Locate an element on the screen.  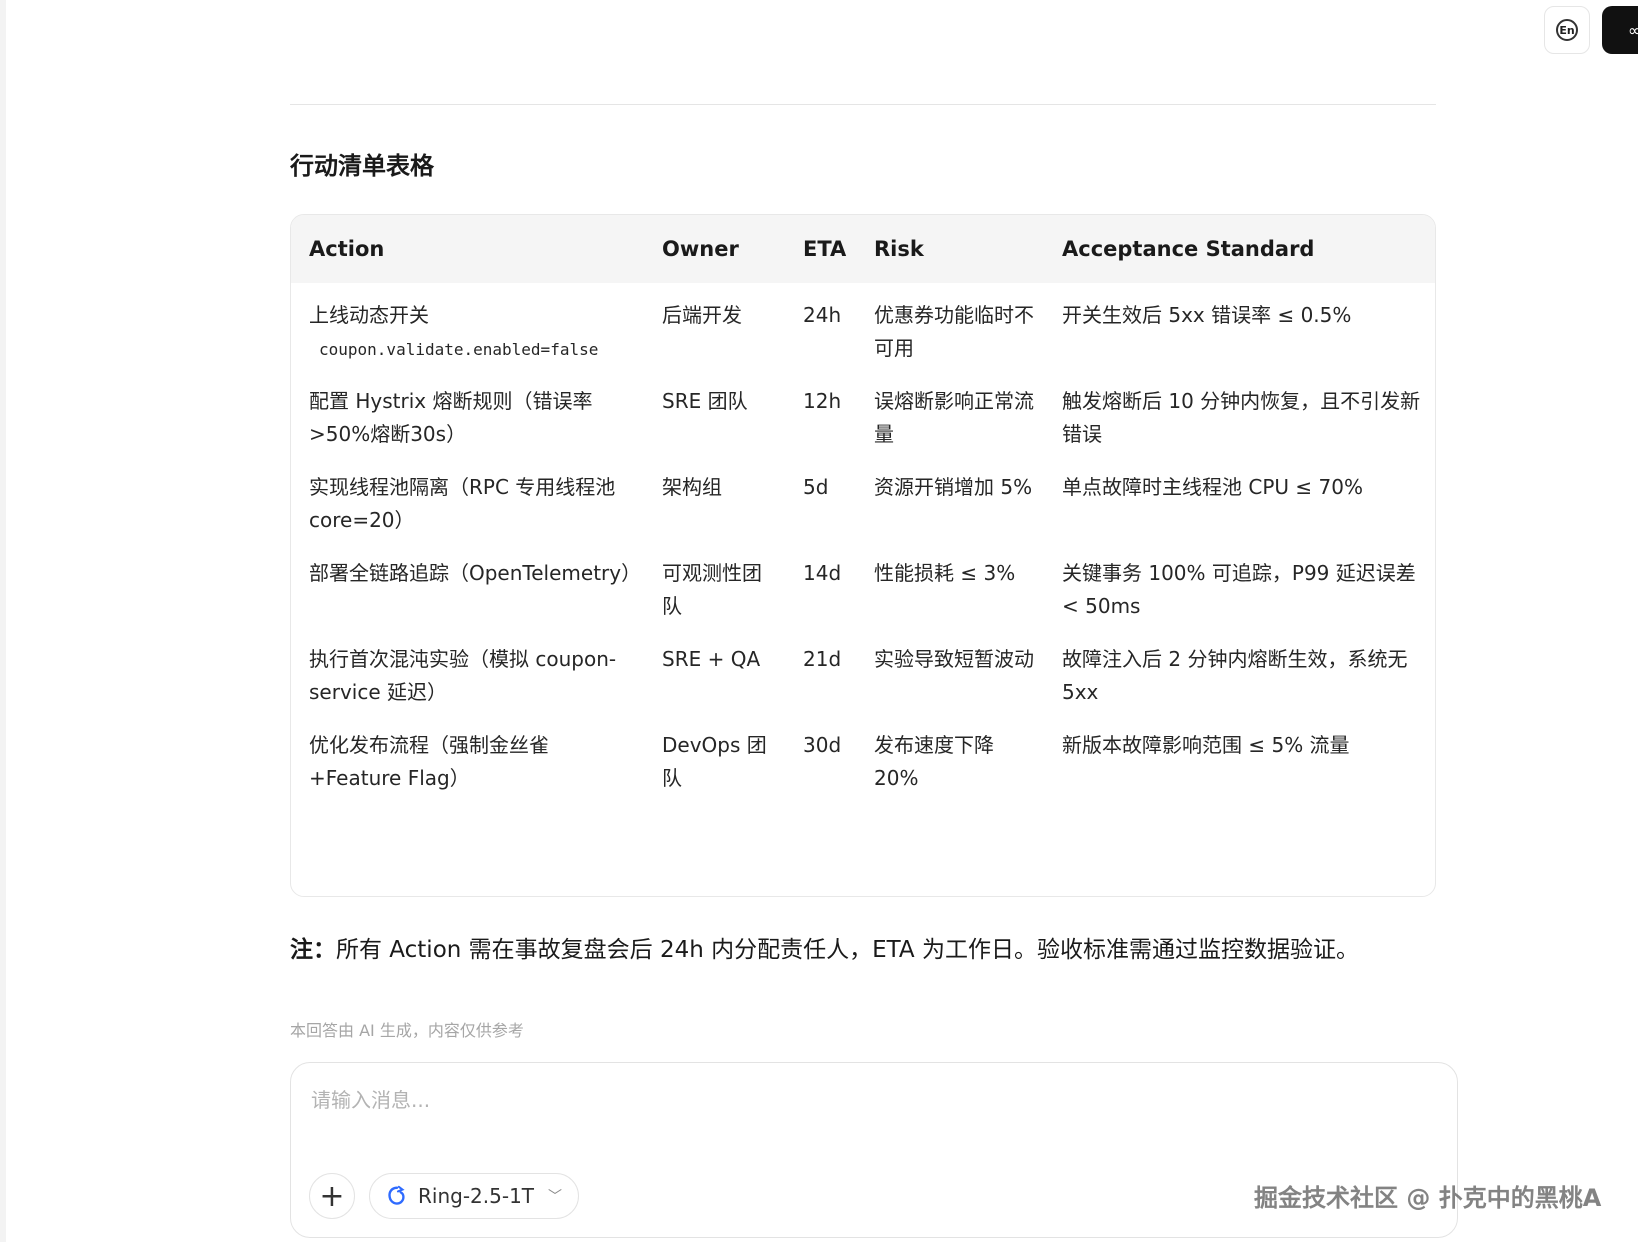
section-title: 行动清单表格 is located at coordinates (362, 166).